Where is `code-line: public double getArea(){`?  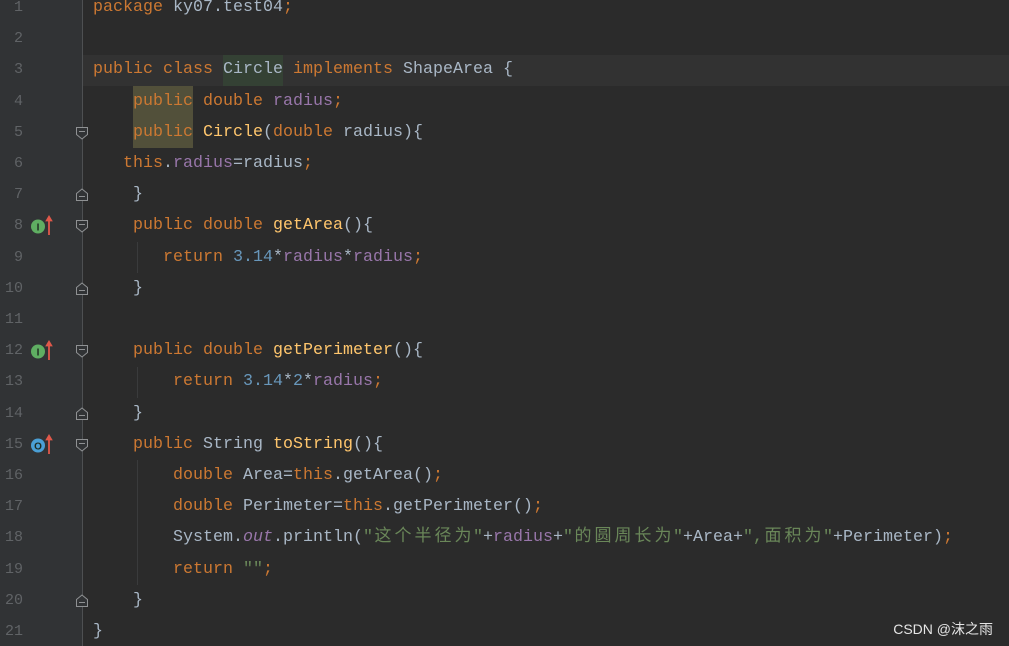
code-line: public double getArea(){ is located at coordinates (546, 226).